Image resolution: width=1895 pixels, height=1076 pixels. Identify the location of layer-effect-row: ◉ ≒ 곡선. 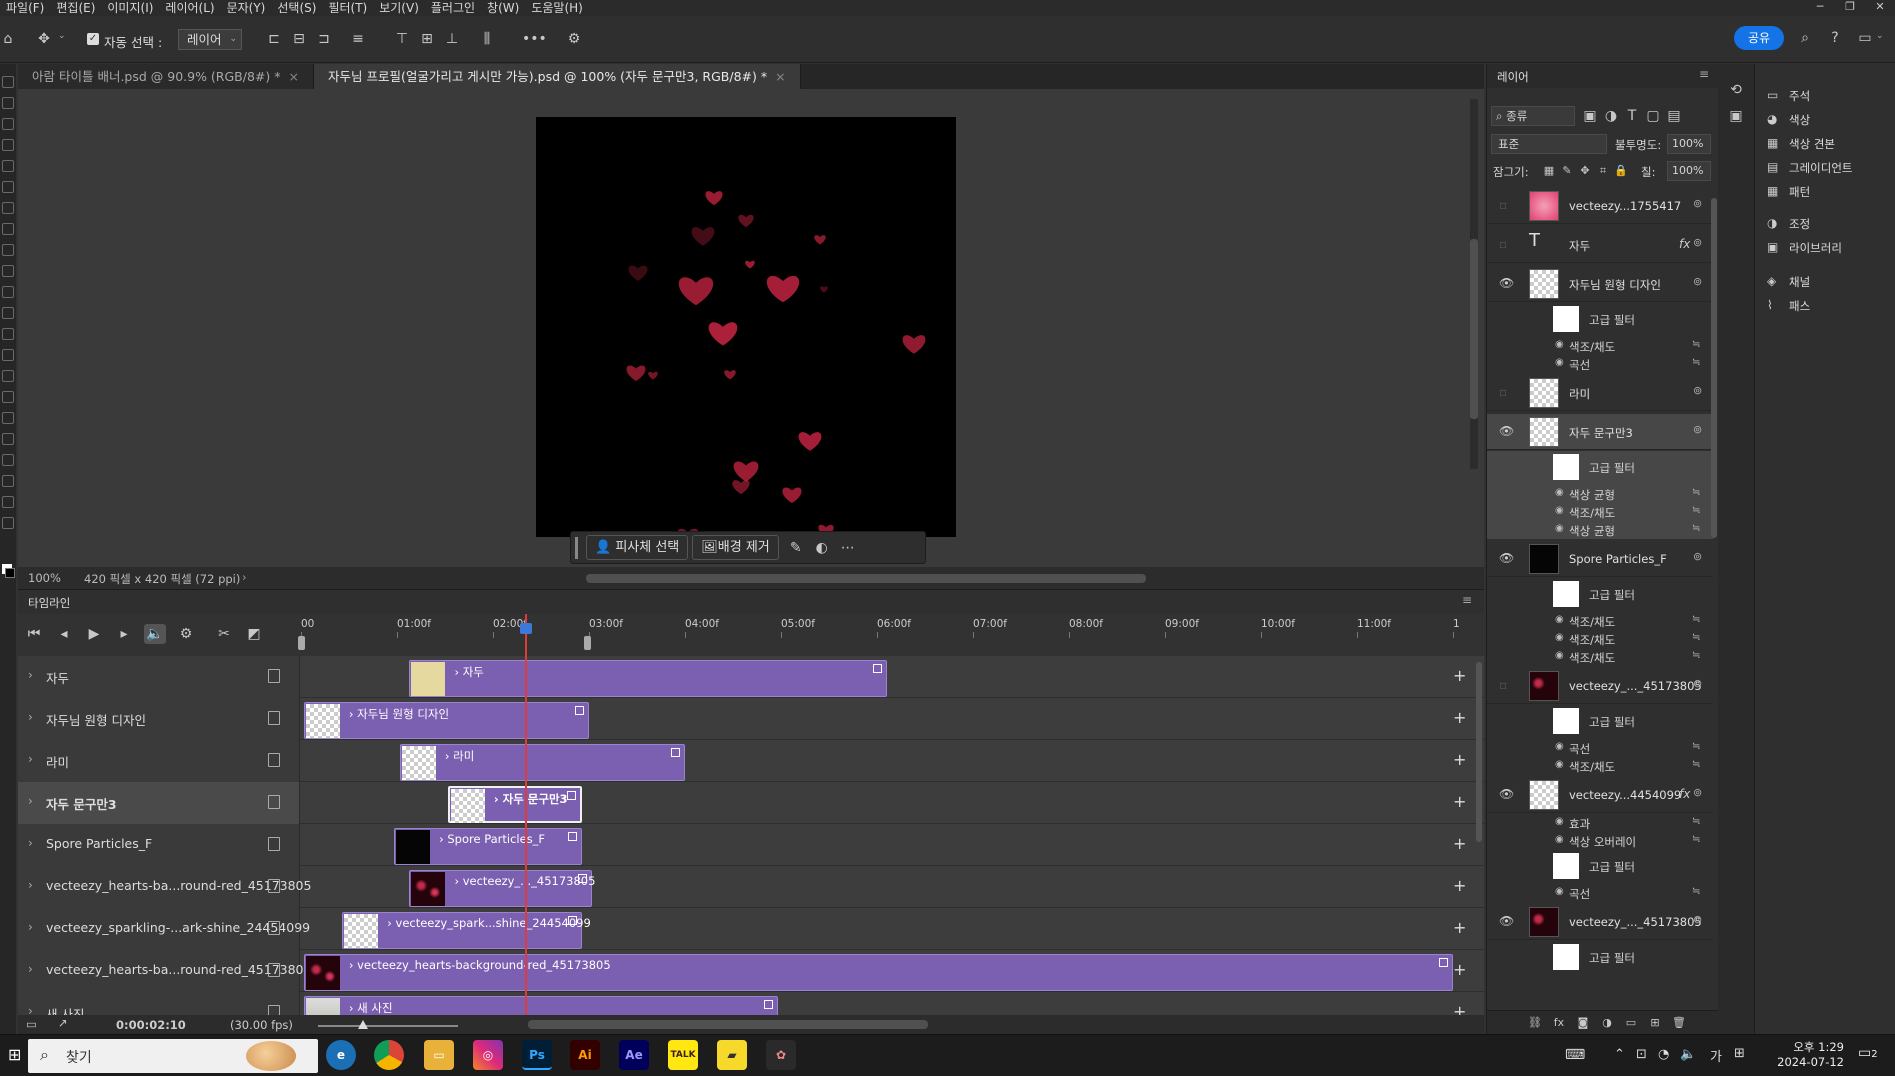
(1600, 748).